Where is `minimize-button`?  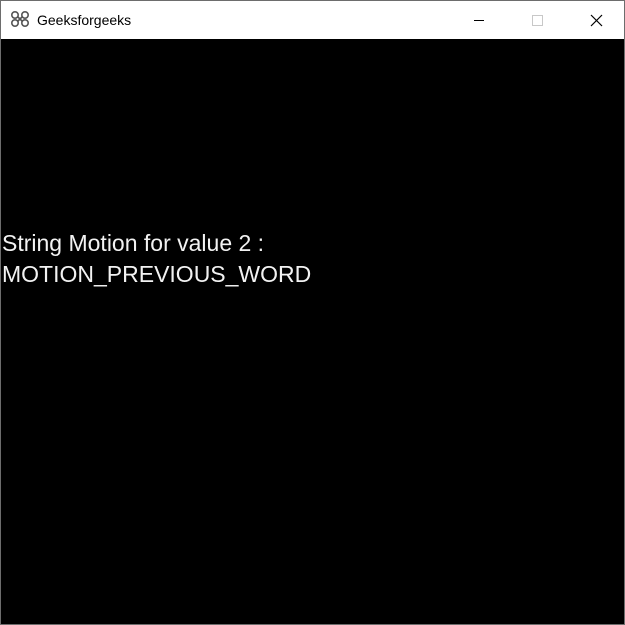
minimize-button is located at coordinates (479, 20).